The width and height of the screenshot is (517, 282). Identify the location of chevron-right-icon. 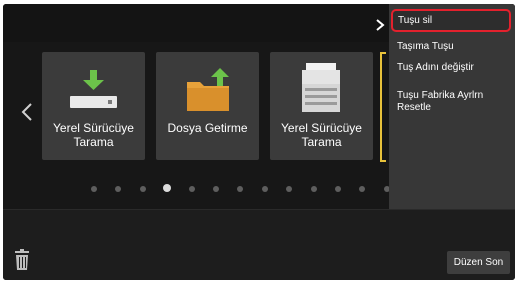
(380, 25).